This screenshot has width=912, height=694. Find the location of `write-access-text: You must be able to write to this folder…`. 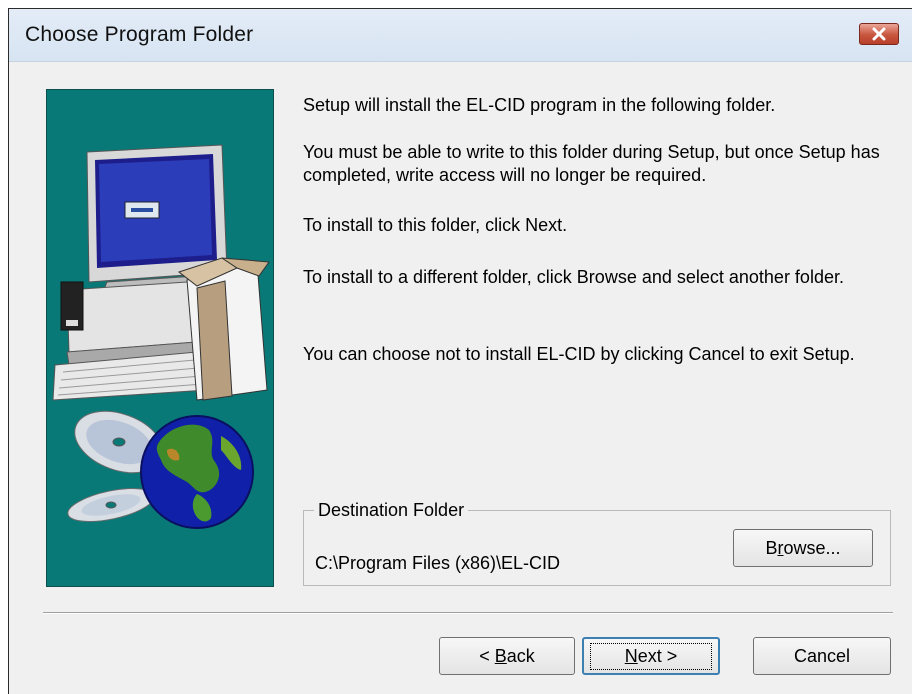

write-access-text: You must be able to write to this folder… is located at coordinates (591, 163).